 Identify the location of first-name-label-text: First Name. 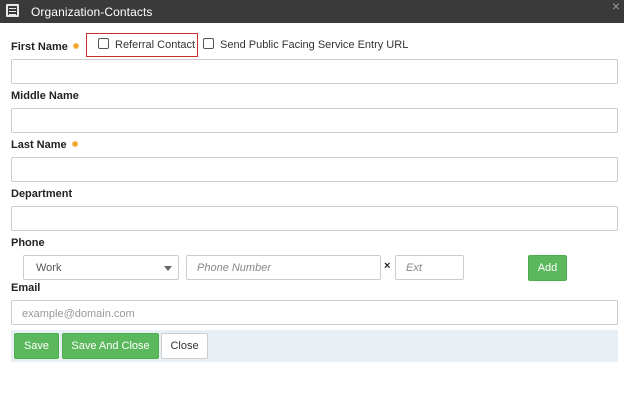
(39, 47).